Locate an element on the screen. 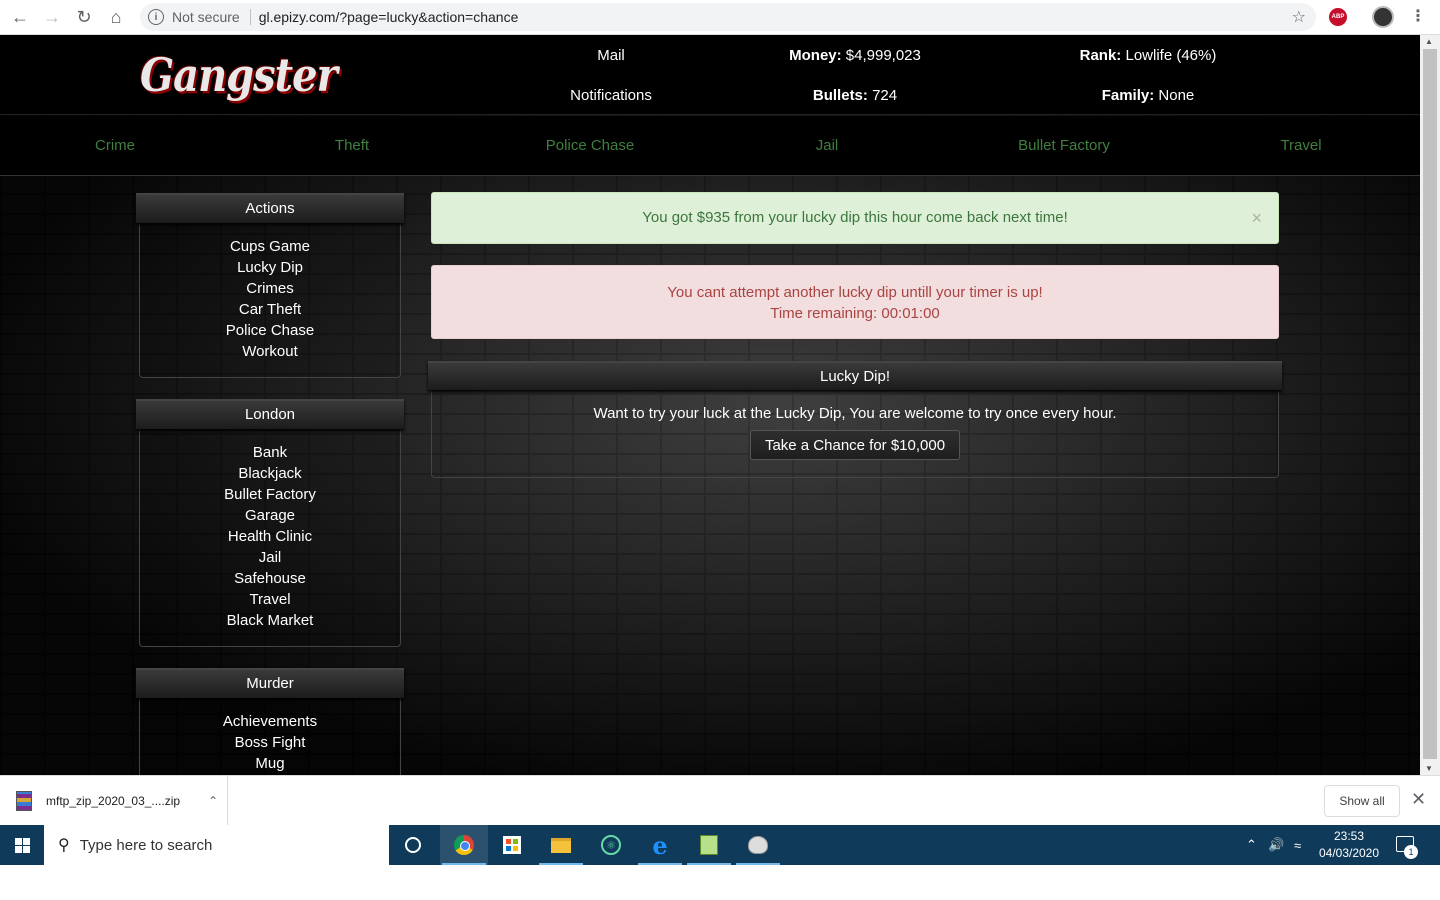  volume-icon: 🔊 is located at coordinates (1276, 845).